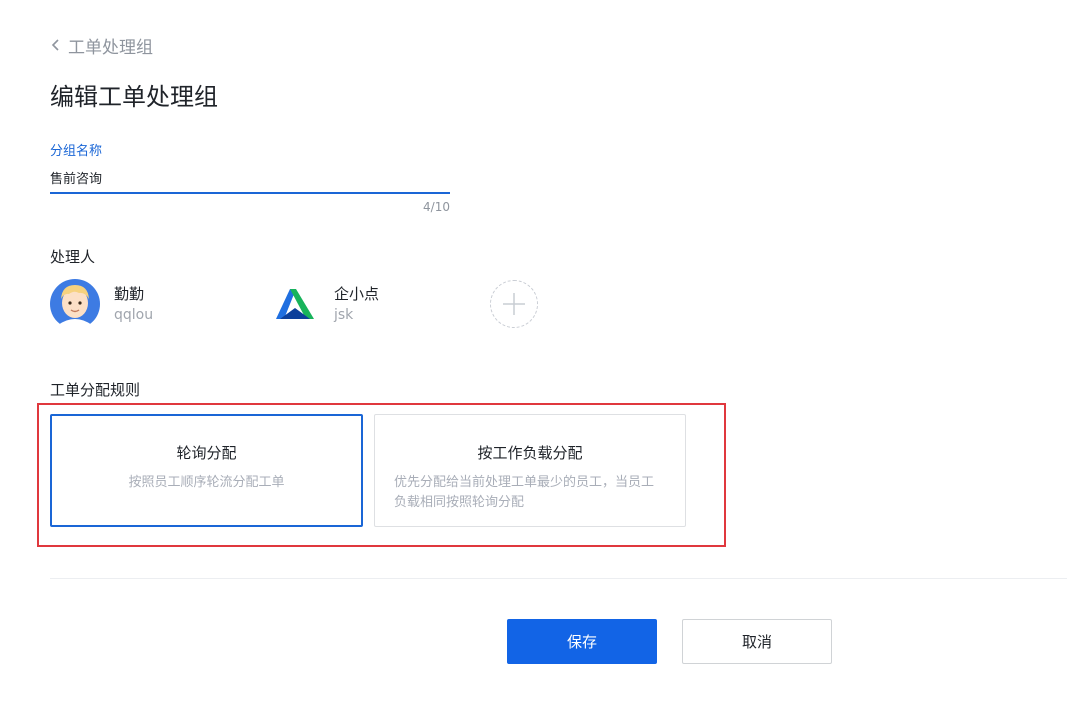 The width and height of the screenshot is (1067, 720). I want to click on chevron-left-icon, so click(55, 45).